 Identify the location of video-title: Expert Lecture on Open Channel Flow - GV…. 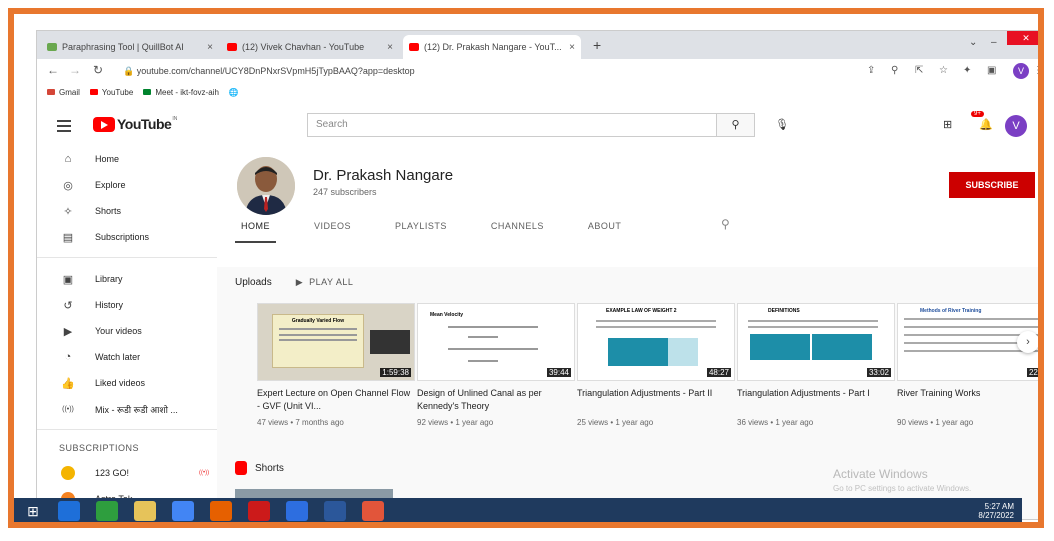
(336, 400).